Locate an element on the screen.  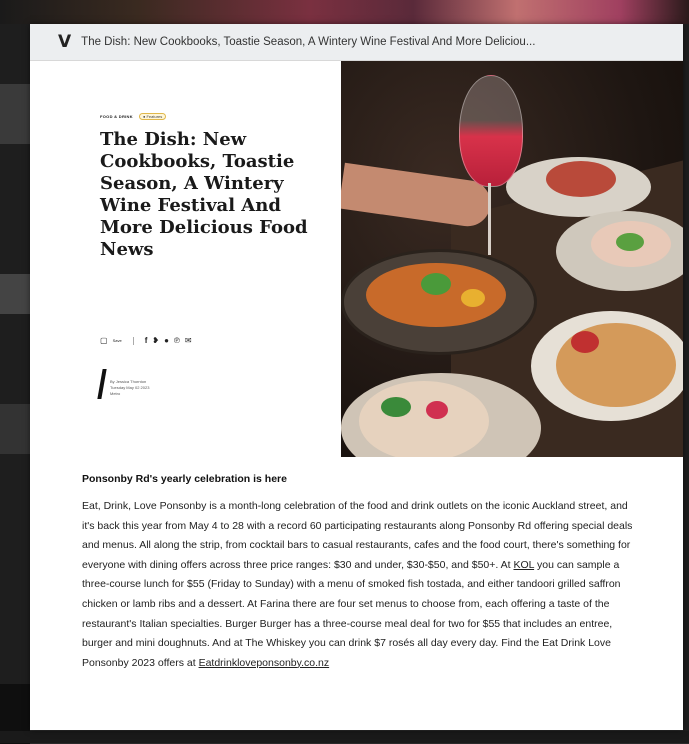
save-label: Save is located at coordinates (117, 340).